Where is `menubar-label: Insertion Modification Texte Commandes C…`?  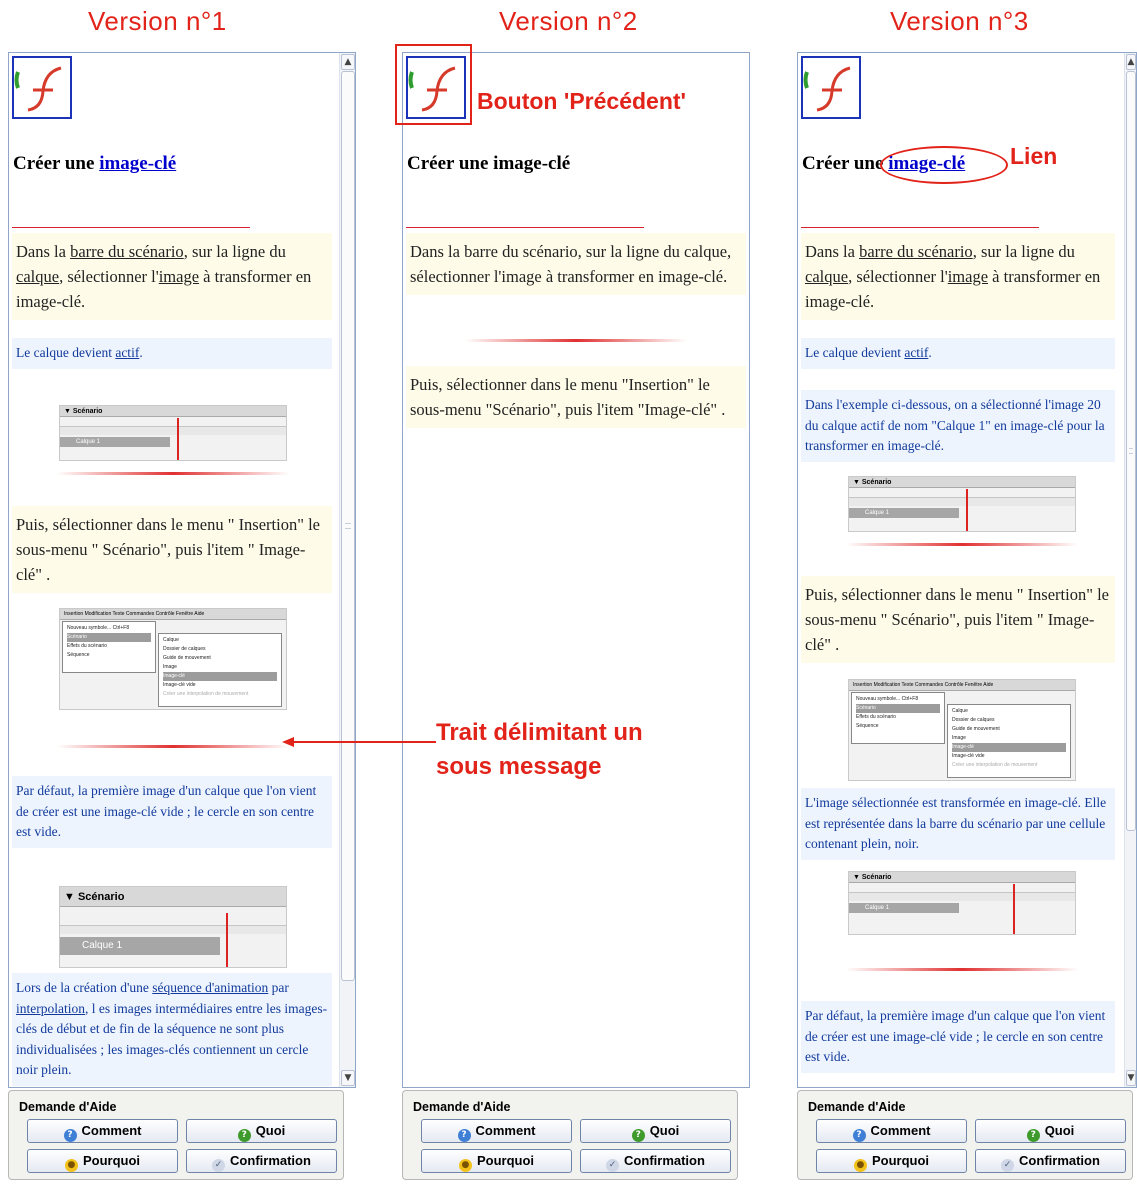
menubar-label: Insertion Modification Texte Commandes C… is located at coordinates (173, 614).